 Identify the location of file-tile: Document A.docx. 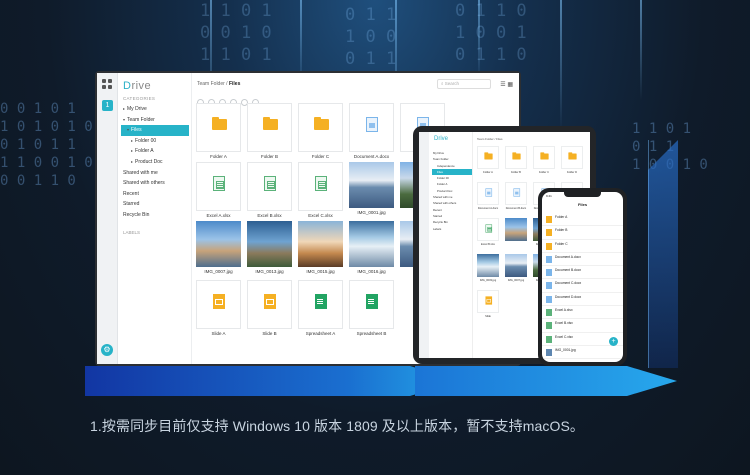
(371, 131).